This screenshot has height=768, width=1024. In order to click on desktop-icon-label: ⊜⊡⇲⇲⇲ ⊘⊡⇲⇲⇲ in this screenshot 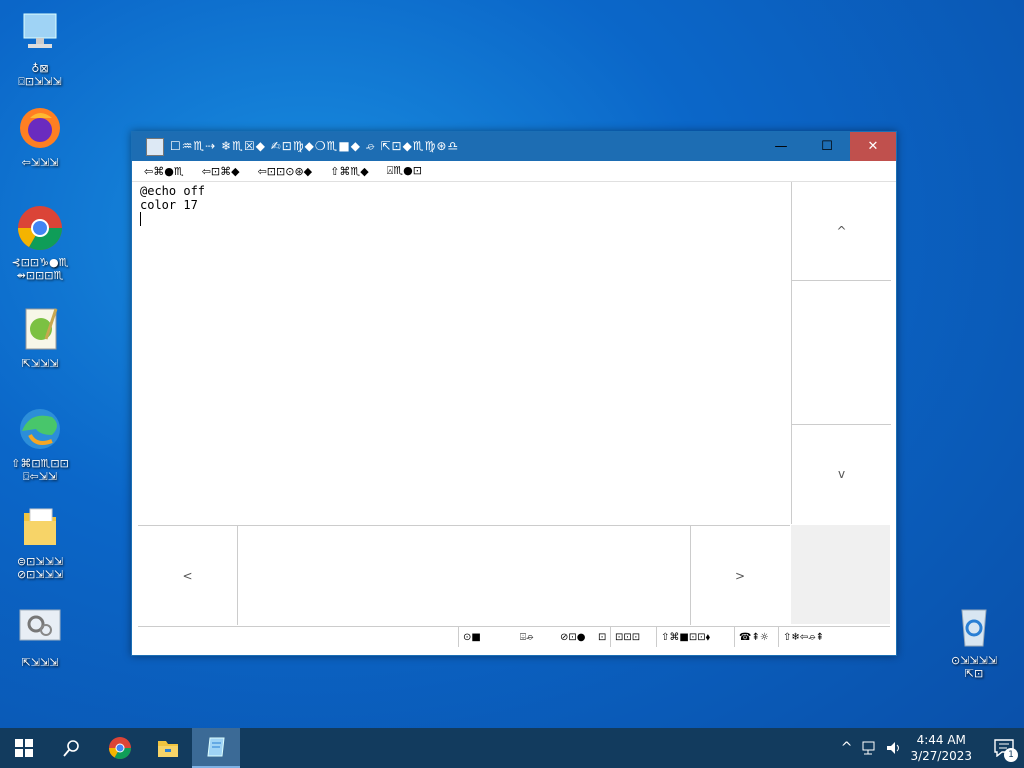, I will do `click(40, 568)`.